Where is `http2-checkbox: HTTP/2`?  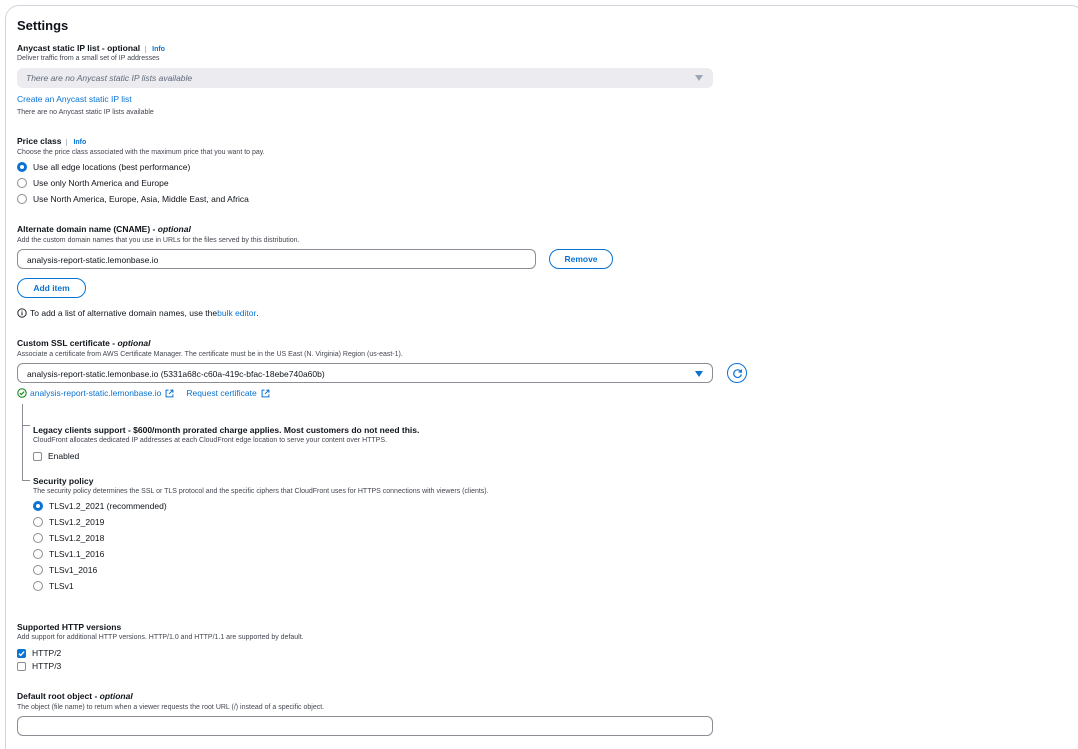
http2-checkbox: HTTP/2 is located at coordinates (39, 653).